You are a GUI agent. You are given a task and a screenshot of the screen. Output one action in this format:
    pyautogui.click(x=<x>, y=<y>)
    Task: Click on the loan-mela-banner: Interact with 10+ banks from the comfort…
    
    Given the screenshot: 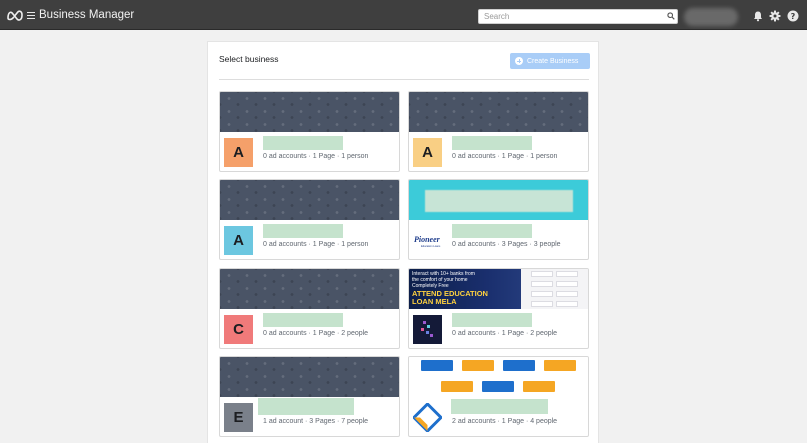 What is the action you would take?
    pyautogui.click(x=465, y=289)
    